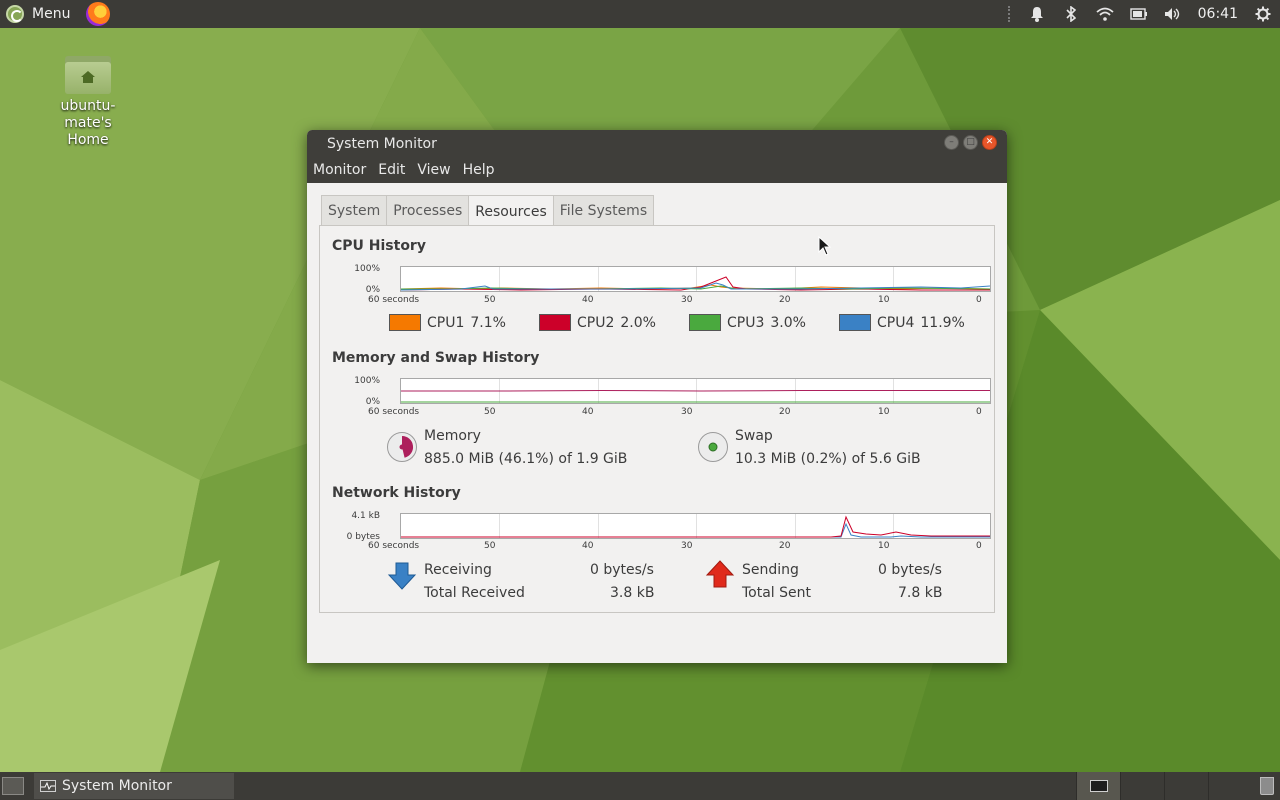 The height and width of the screenshot is (800, 1280). Describe the element at coordinates (394, 300) in the screenshot. I see `cpu-x-label-60: 60 seconds` at that location.